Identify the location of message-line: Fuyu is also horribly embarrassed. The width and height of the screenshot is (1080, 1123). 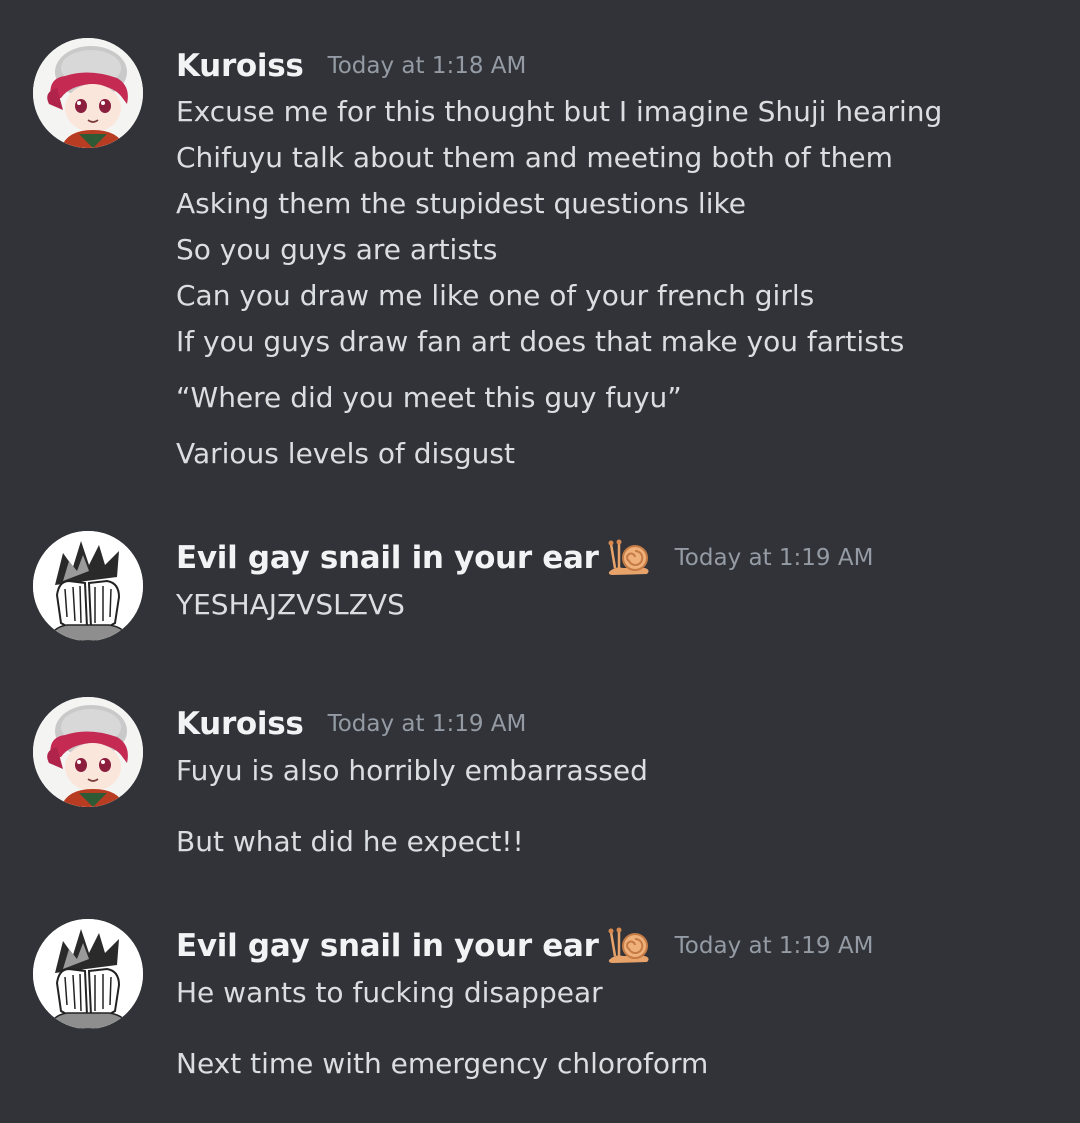
(412, 770).